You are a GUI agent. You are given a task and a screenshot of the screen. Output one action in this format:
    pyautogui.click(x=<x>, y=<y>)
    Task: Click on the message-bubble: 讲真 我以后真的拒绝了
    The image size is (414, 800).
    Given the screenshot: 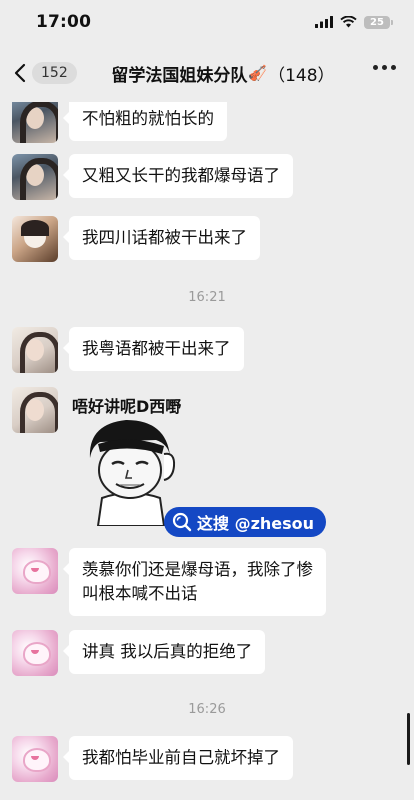 What is the action you would take?
    pyautogui.click(x=164, y=652)
    